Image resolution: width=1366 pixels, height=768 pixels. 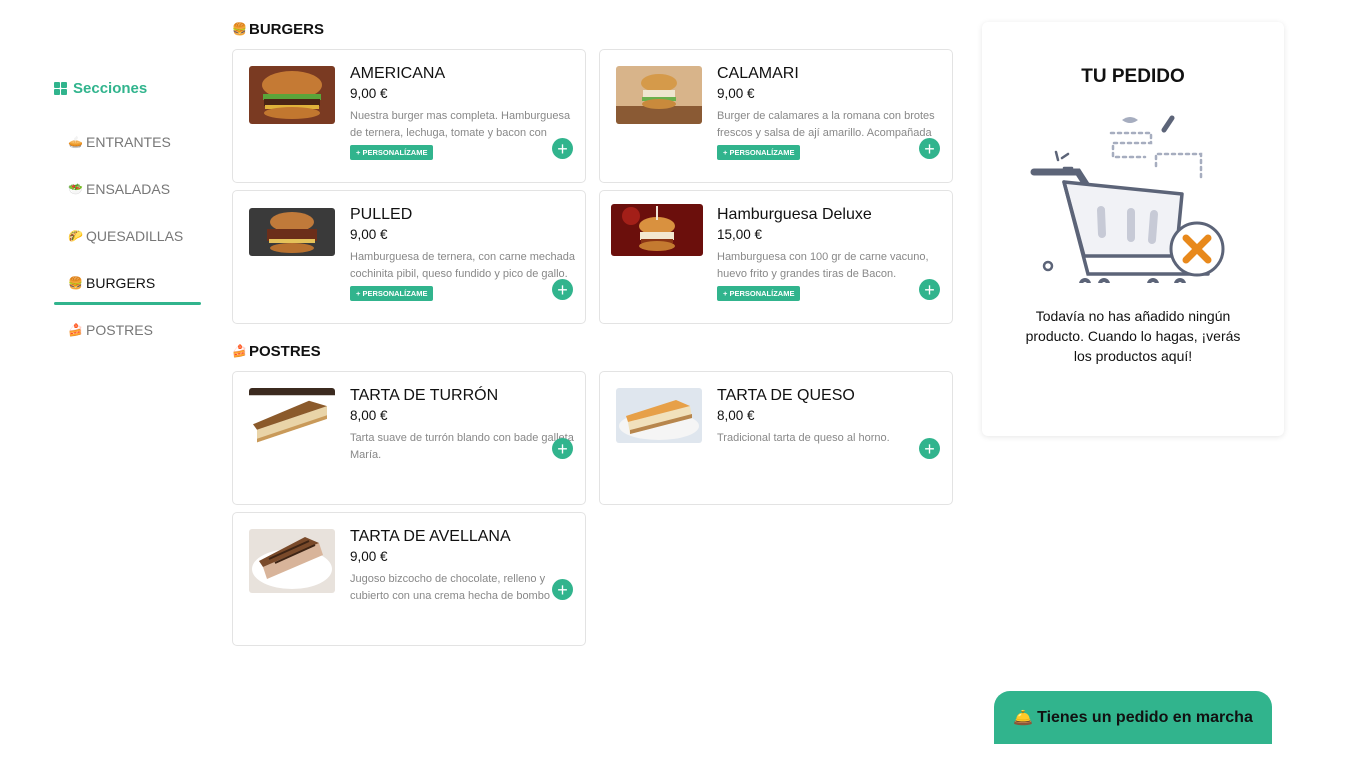 I want to click on order-in-progress-button: 🛎️ Tienes un pedido en marcha, so click(x=1133, y=717).